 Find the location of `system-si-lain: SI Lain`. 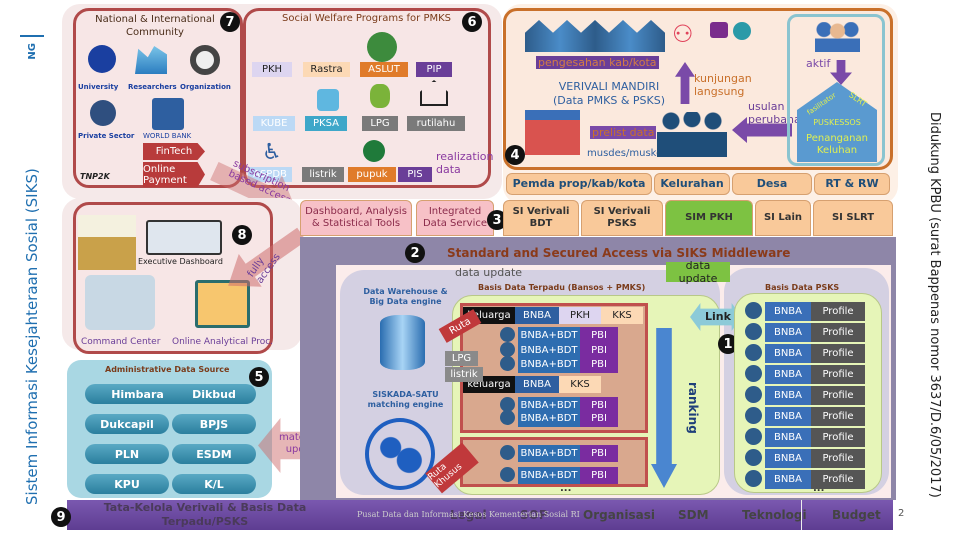

system-si-lain: SI Lain is located at coordinates (783, 218).